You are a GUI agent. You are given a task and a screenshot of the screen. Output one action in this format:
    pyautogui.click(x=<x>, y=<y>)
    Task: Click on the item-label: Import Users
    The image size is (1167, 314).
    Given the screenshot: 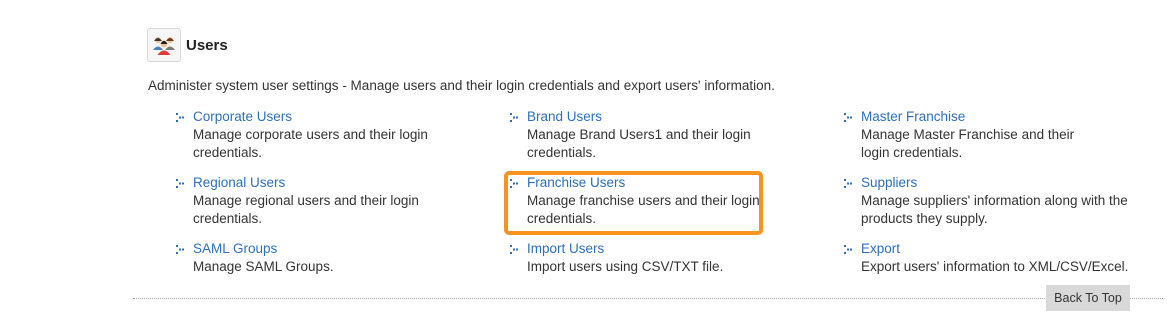 What is the action you would take?
    pyautogui.click(x=566, y=248)
    